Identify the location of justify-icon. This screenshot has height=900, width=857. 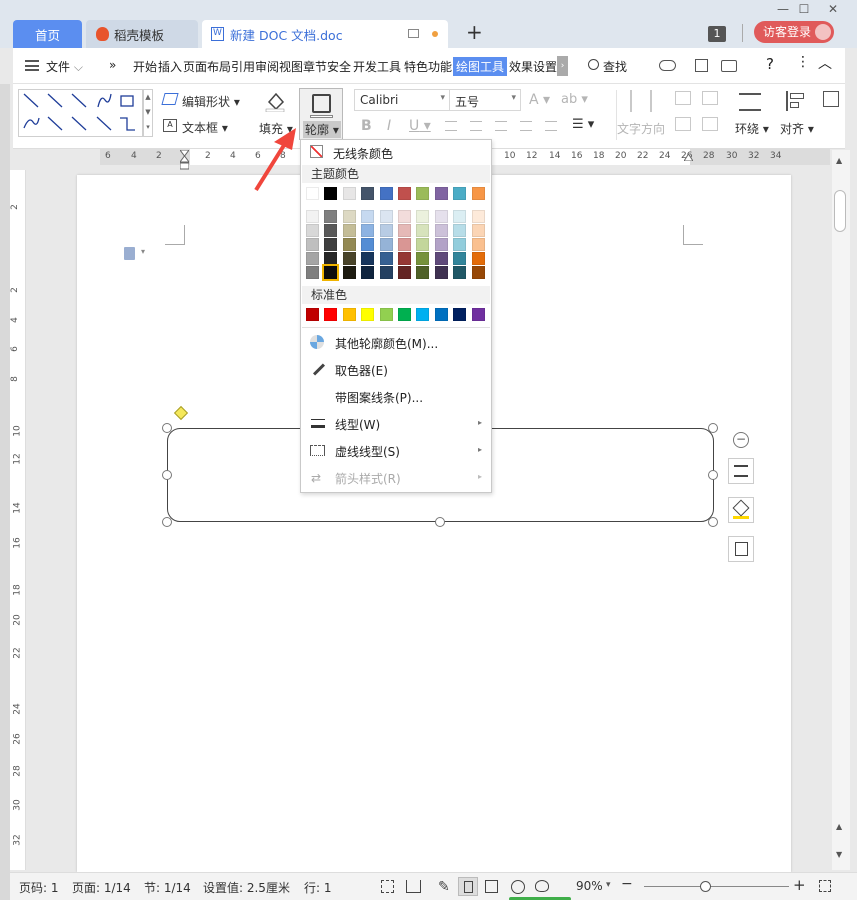
(526, 126).